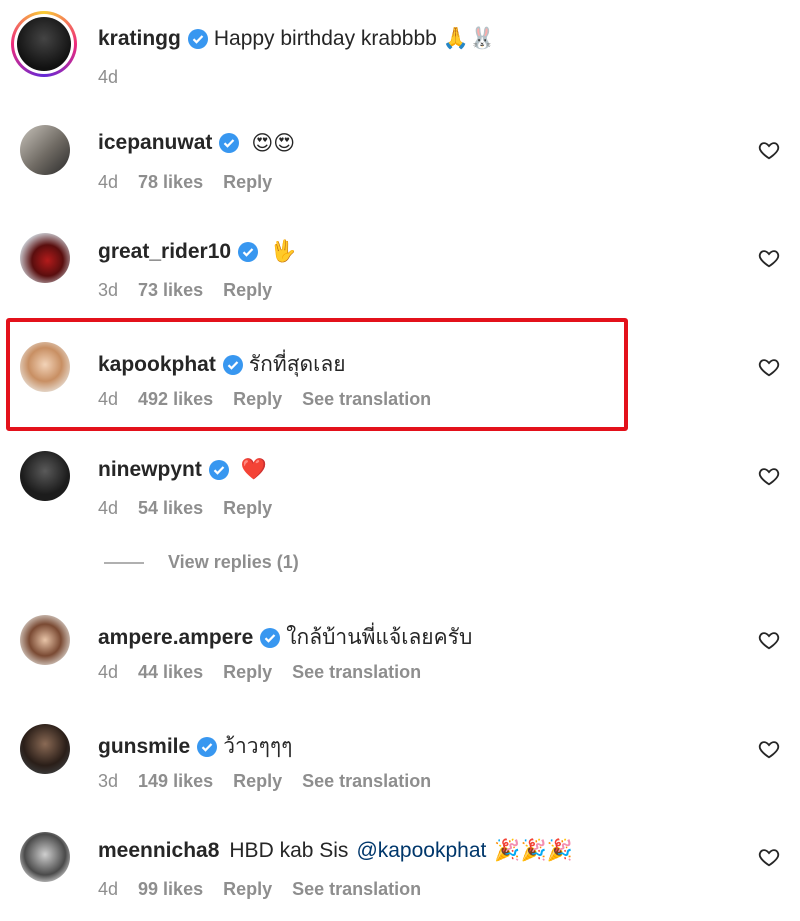 The height and width of the screenshot is (921, 800). Describe the element at coordinates (400, 175) in the screenshot. I see `comment-item: icepanuwat 😍😍 4d 78 likes Reply` at that location.